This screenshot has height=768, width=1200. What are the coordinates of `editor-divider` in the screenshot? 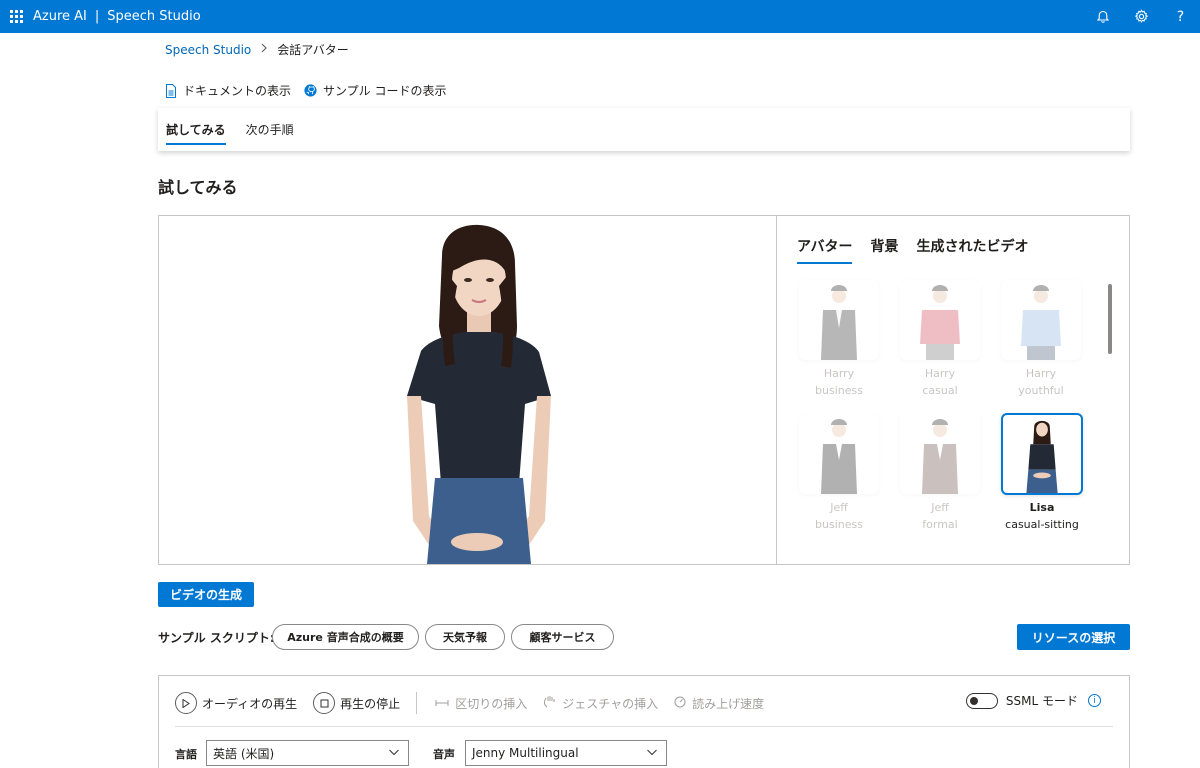 It's located at (644, 726).